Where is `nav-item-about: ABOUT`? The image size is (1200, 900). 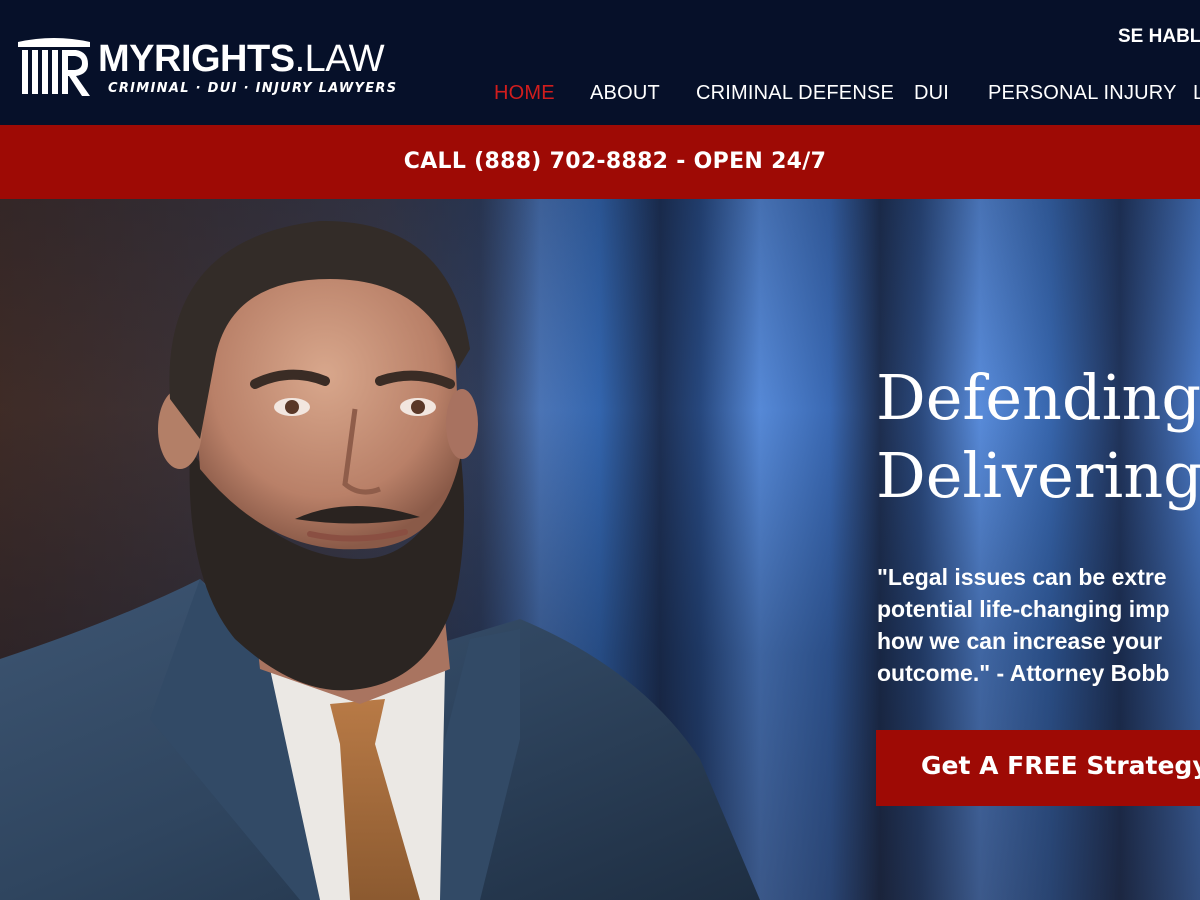
nav-item-about: ABOUT is located at coordinates (625, 93).